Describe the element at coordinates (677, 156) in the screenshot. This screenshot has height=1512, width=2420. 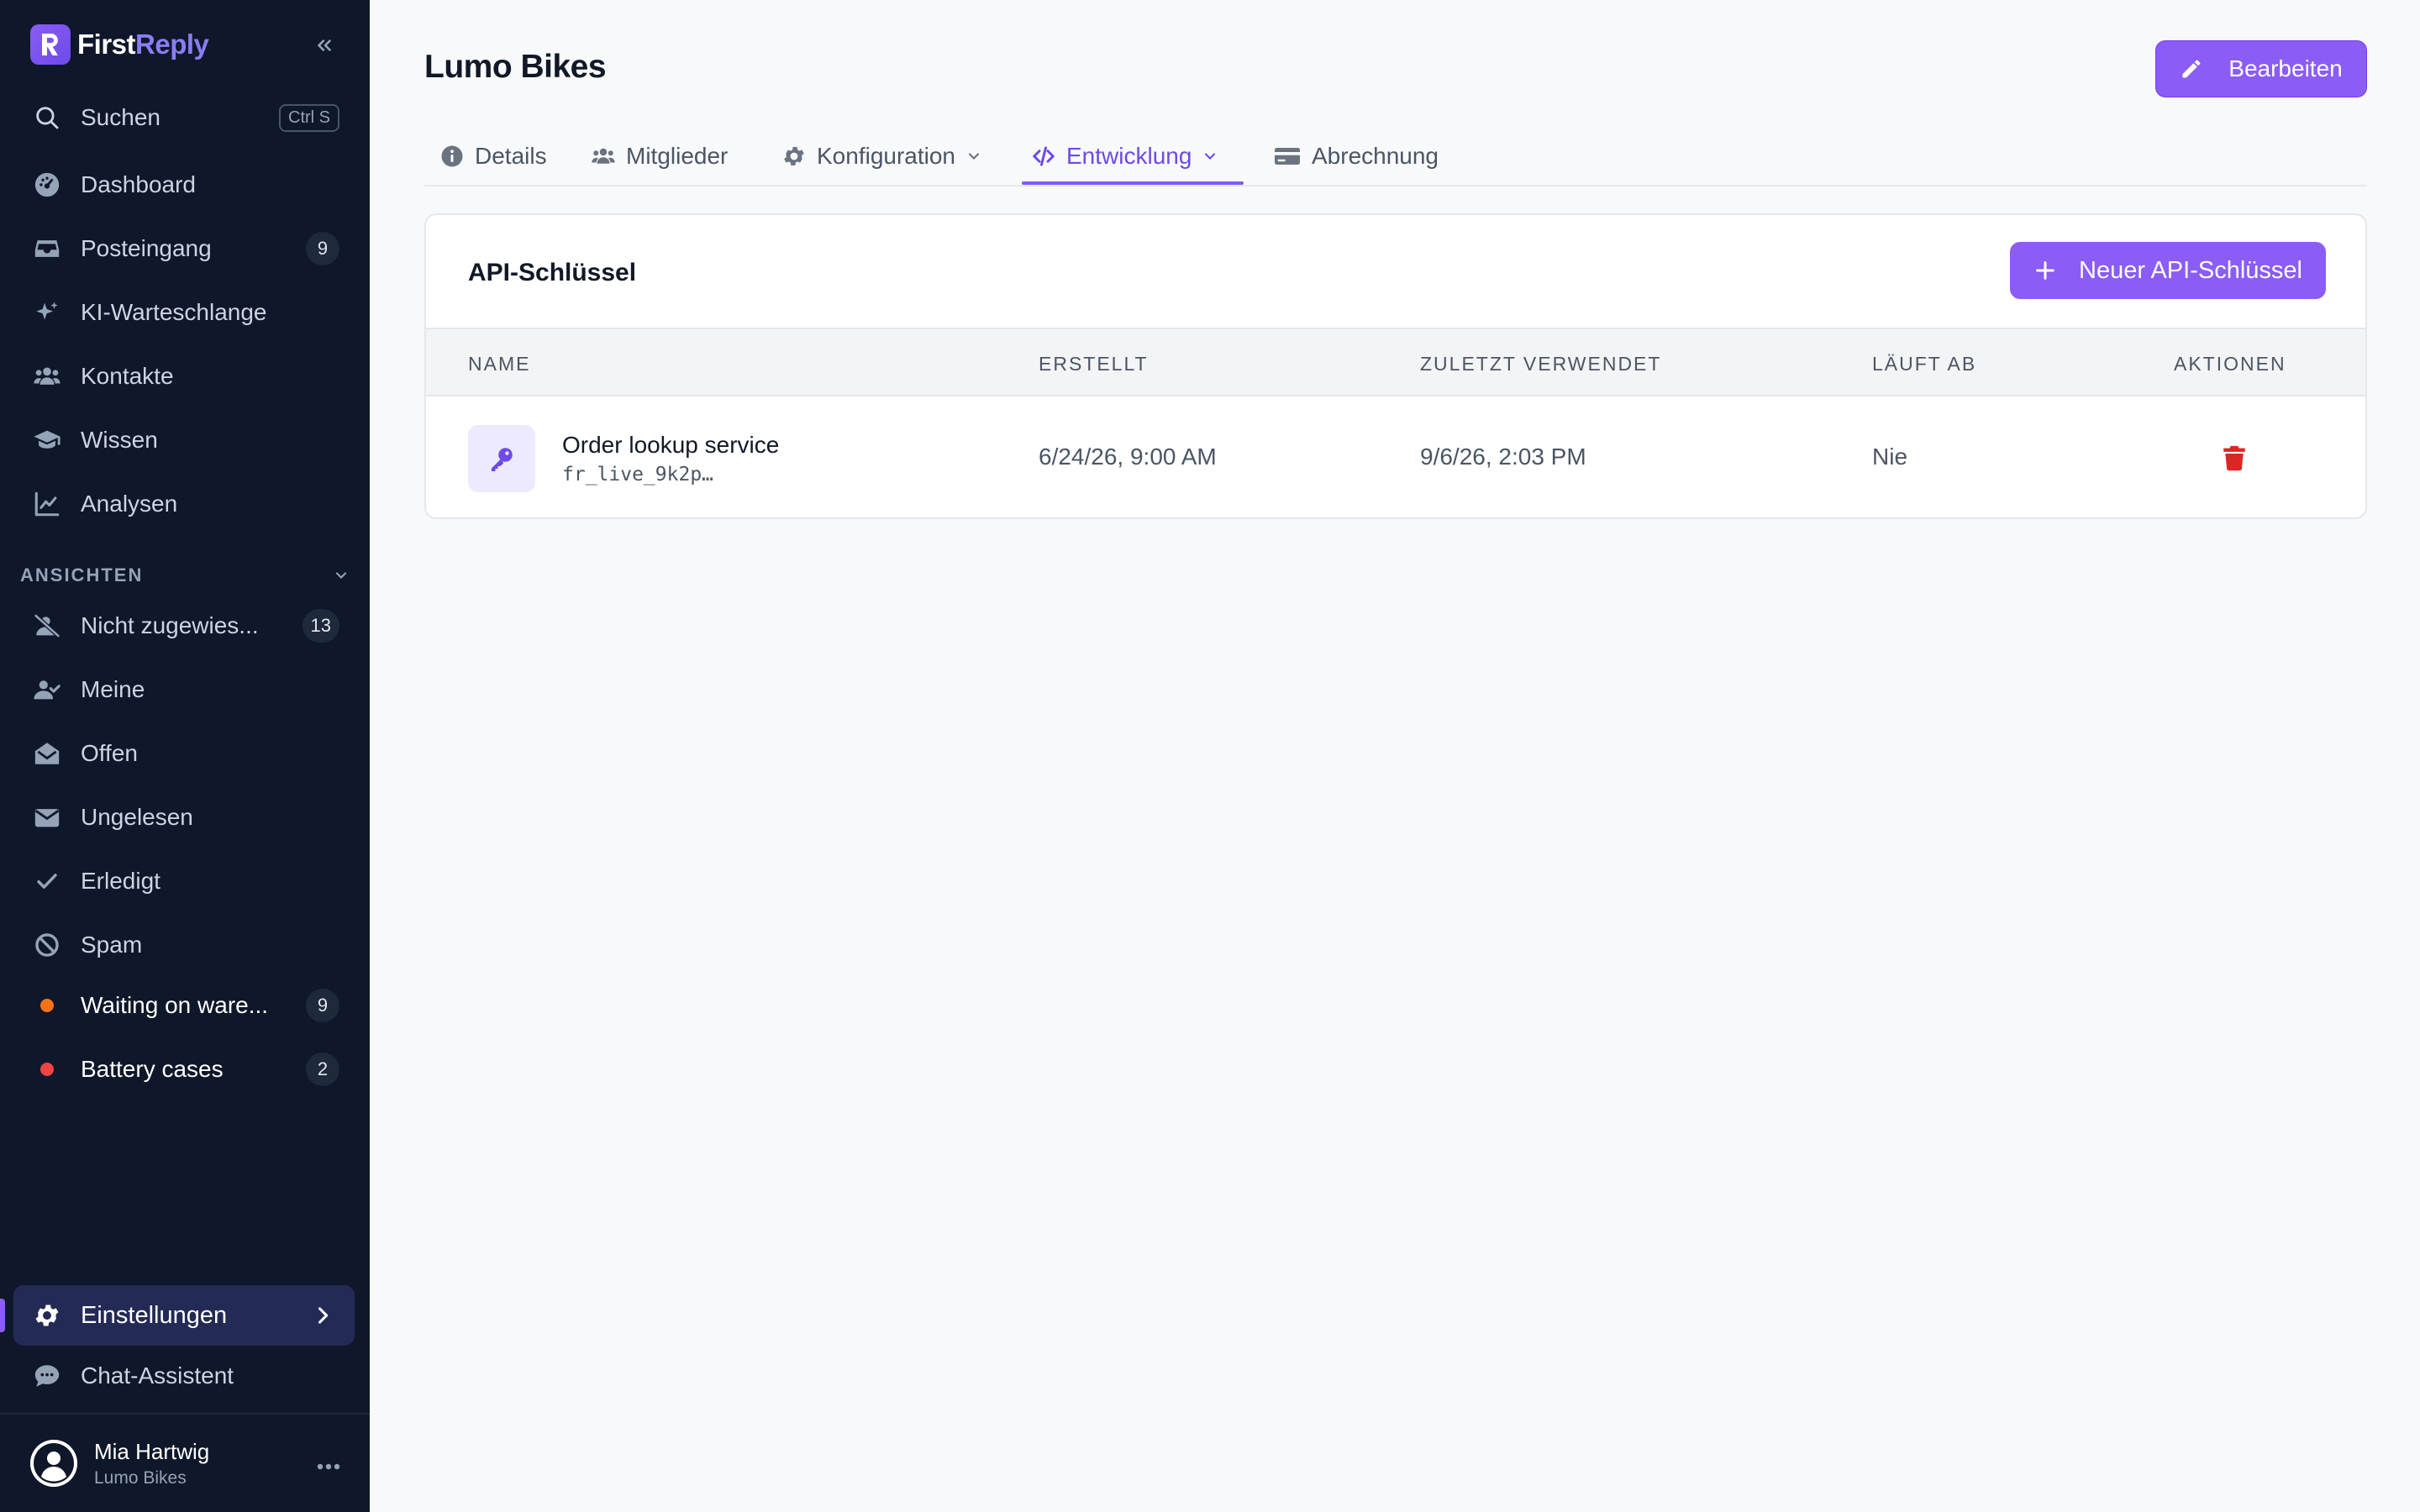
I see `tab-label: Mitglieder` at that location.